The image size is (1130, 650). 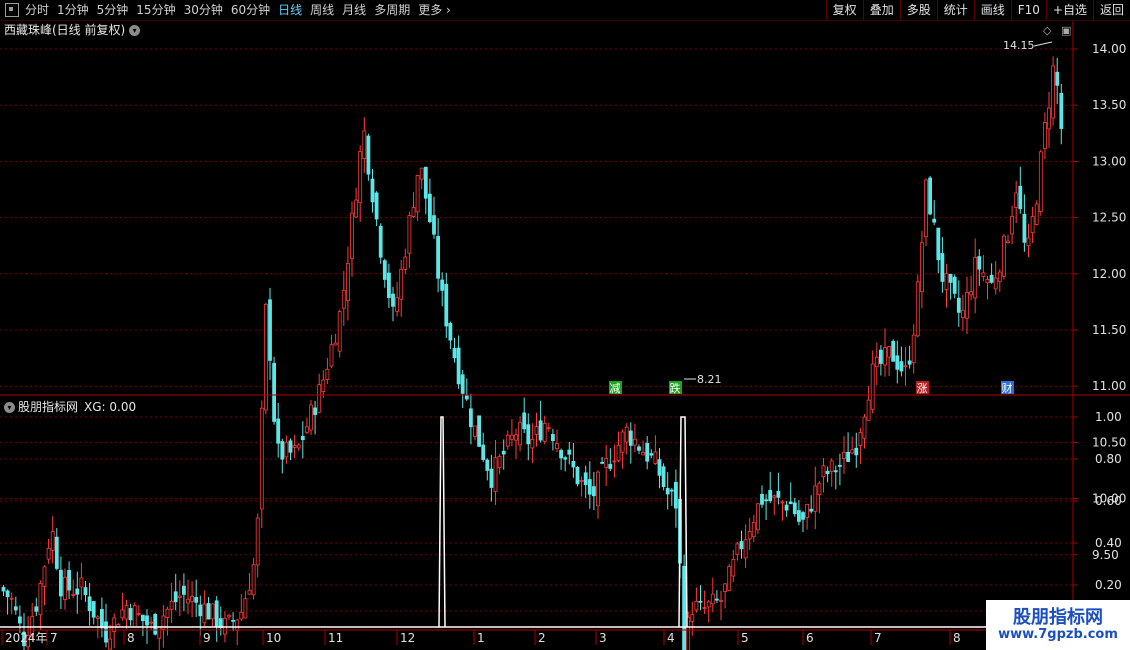 I want to click on price-tick-label: 13.50, so click(x=1109, y=105).